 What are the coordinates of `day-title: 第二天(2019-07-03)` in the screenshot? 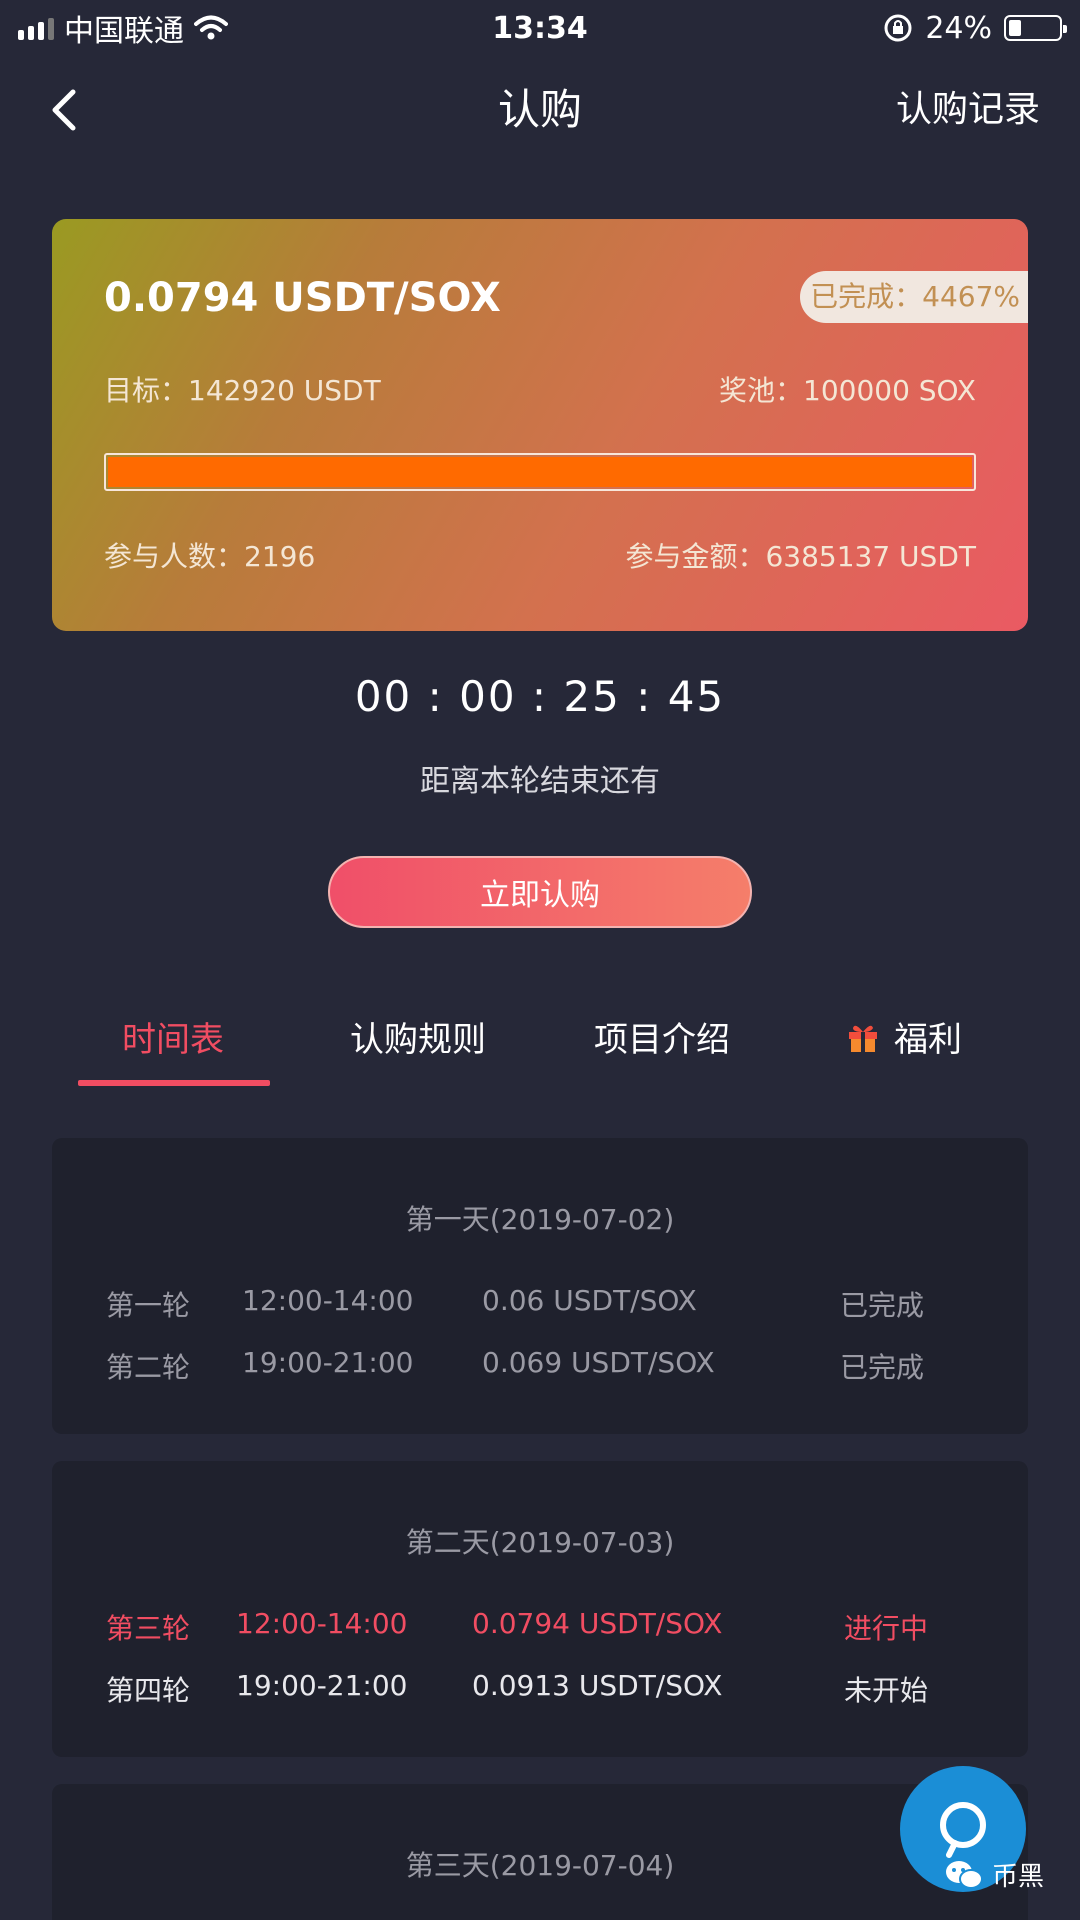 It's located at (540, 1542).